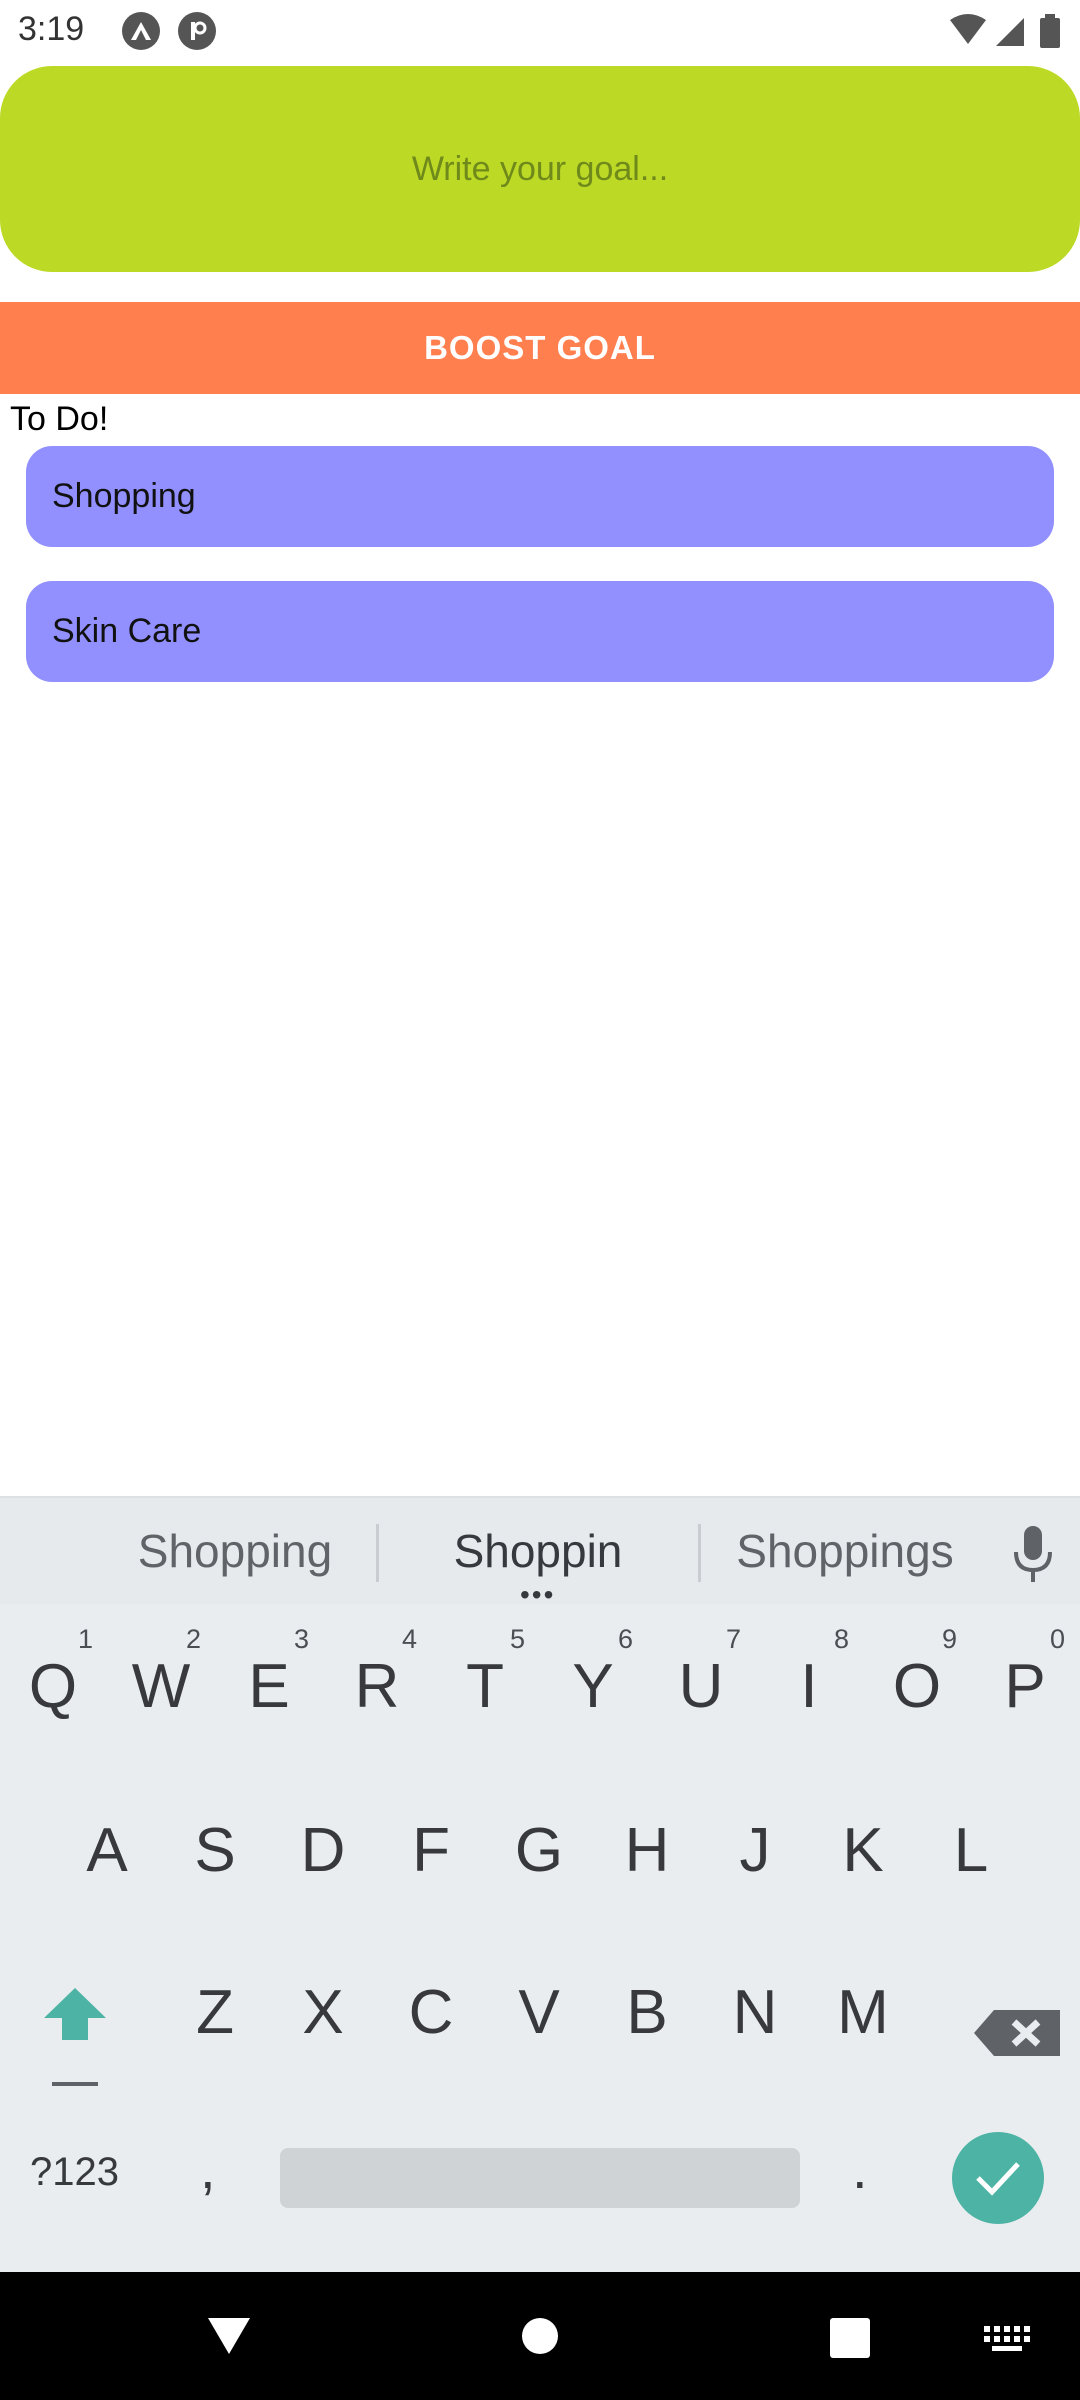  Describe the element at coordinates (540, 31) in the screenshot. I see `status-bar: 3:19` at that location.